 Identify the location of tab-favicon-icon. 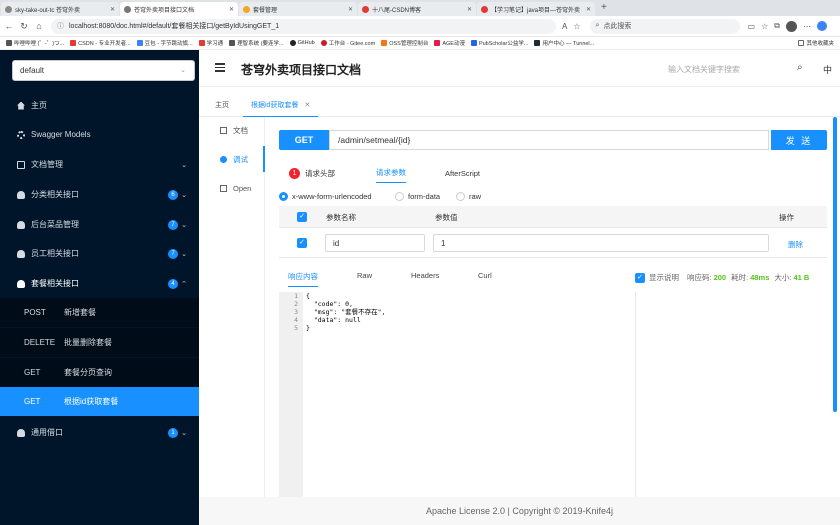
(127, 9).